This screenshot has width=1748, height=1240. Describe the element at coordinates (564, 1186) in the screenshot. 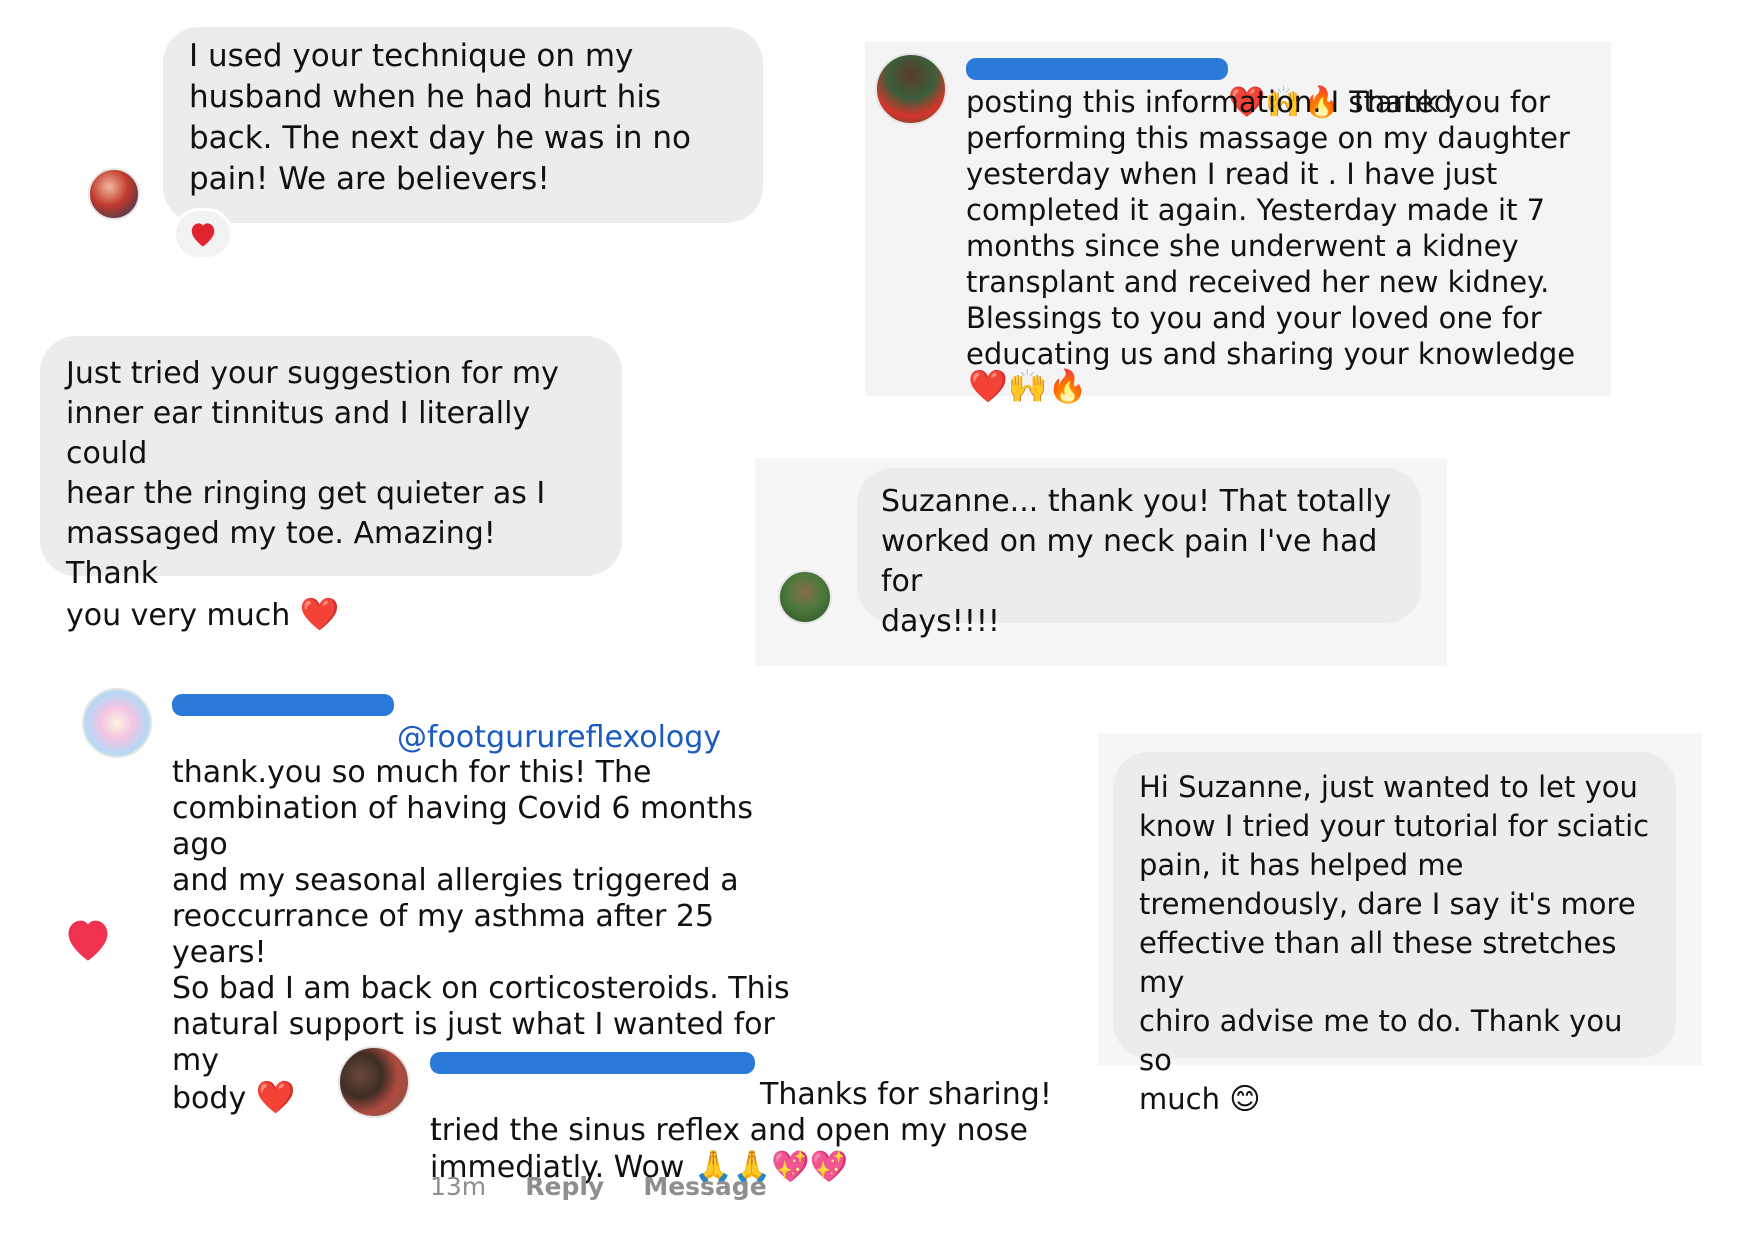

I see `reply-link: Reply` at that location.